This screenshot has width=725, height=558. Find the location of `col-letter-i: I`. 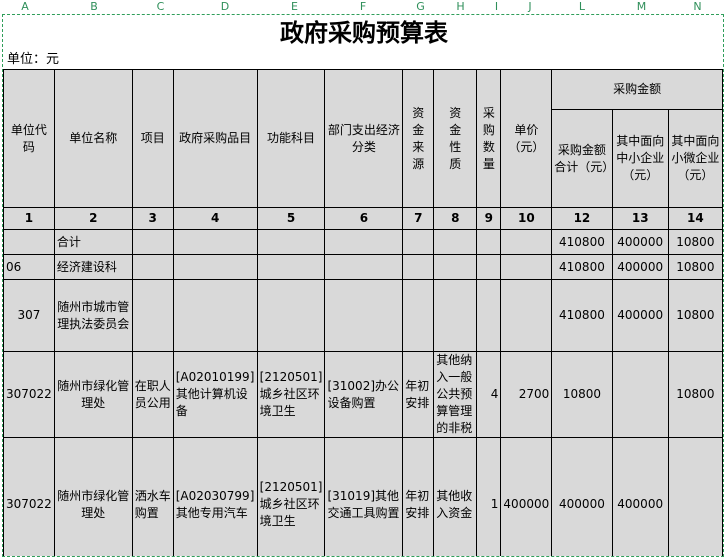

col-letter-i: I is located at coordinates (496, 7).